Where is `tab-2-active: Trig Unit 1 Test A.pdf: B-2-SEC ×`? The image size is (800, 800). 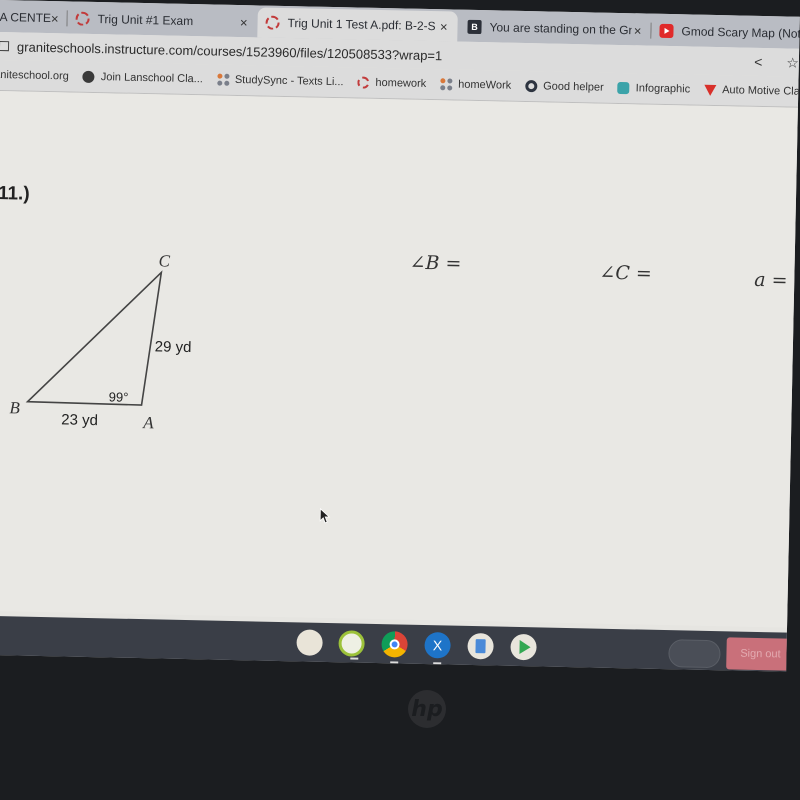
tab-2-active: Trig Unit 1 Test A.pdf: B-2-SEC × is located at coordinates (357, 24).